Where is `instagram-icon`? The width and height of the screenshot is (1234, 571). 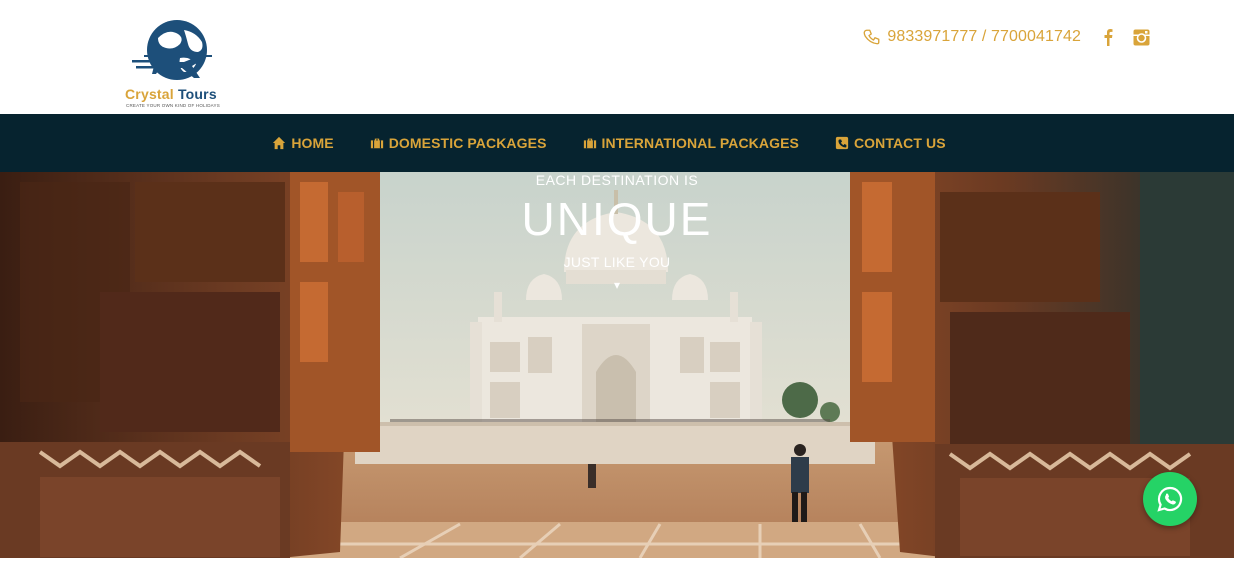 instagram-icon is located at coordinates (1141, 37).